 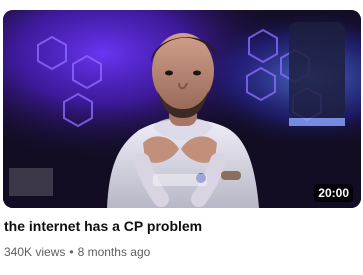 I want to click on video-metadata: 340K views • 8 months ago, so click(x=77, y=252).